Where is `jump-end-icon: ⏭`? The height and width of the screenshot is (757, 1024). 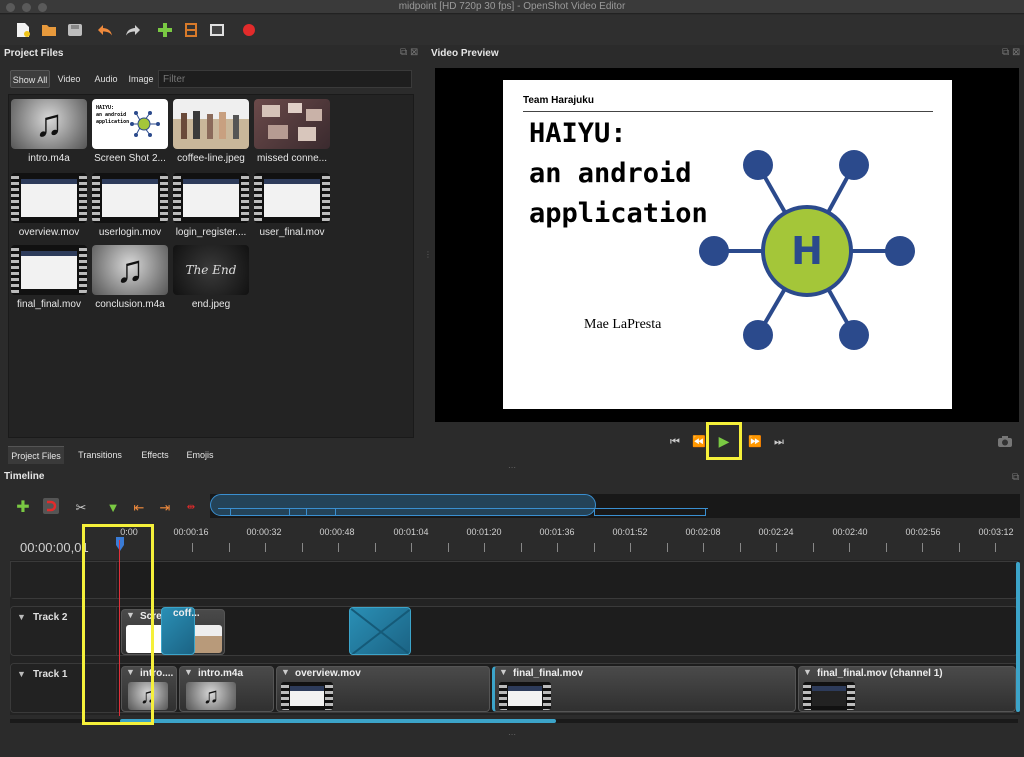
jump-end-icon: ⏭ is located at coordinates (779, 442).